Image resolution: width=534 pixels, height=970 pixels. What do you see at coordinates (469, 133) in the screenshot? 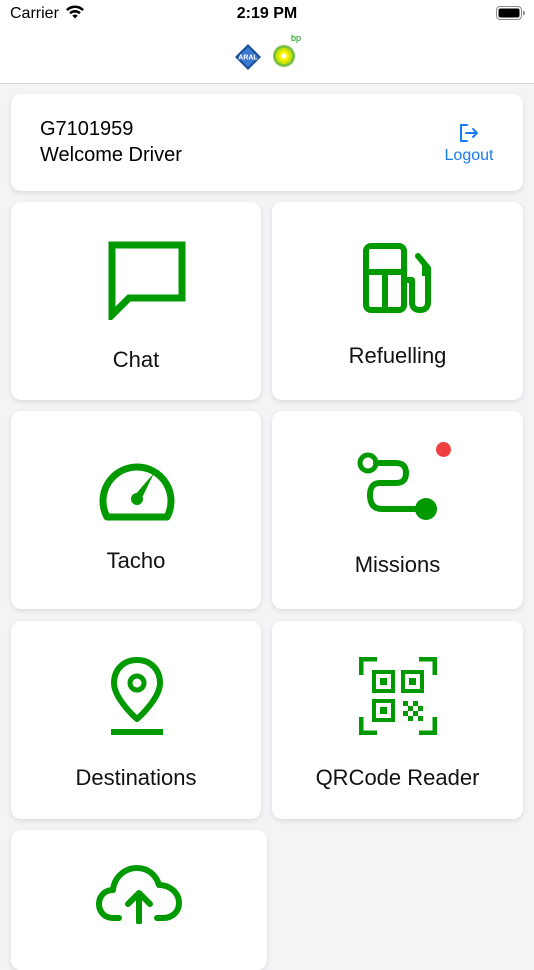
I see `logout-icon` at bounding box center [469, 133].